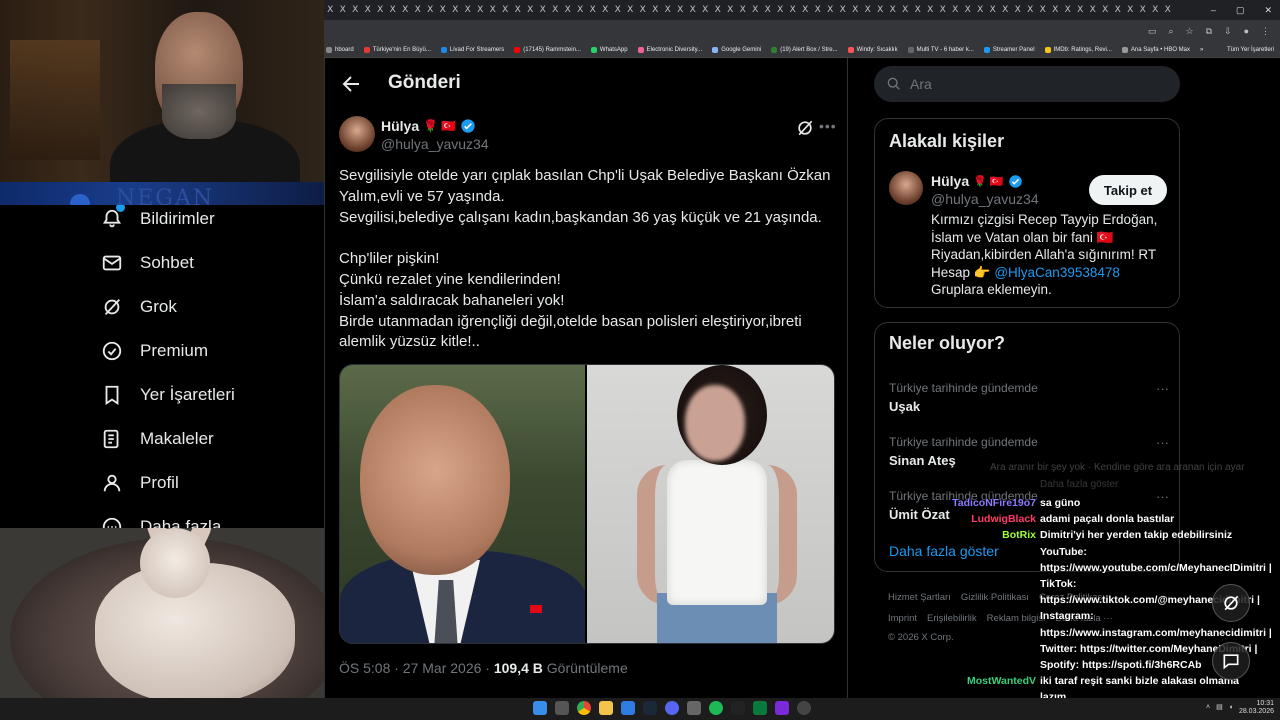  Describe the element at coordinates (609, 49) in the screenshot. I see `bookmark-item: WhatsApp` at that location.